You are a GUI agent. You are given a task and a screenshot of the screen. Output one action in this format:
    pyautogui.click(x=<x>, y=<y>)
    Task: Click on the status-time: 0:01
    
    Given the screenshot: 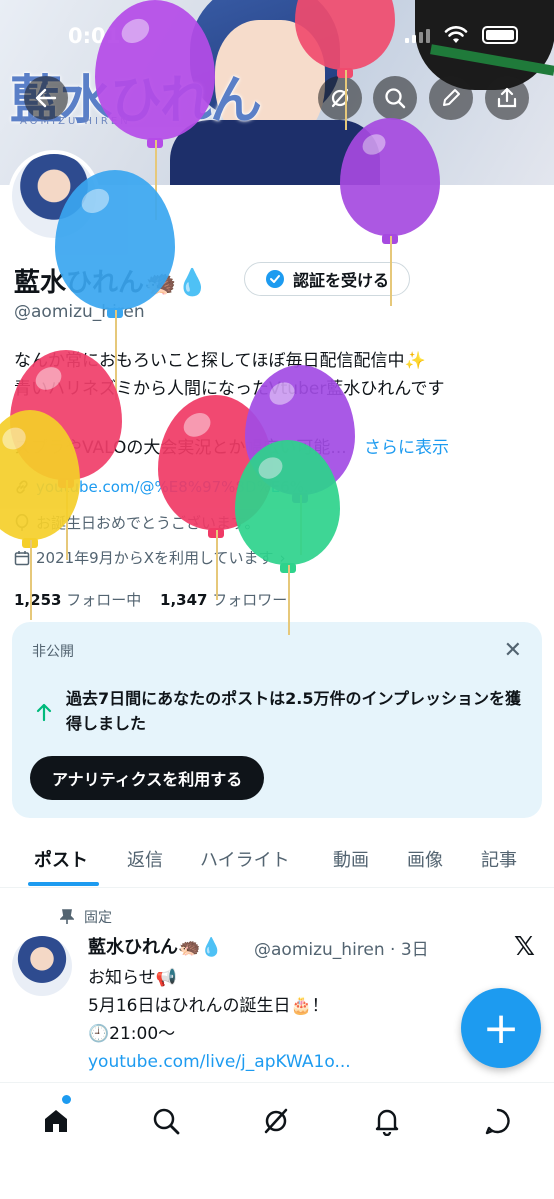 What is the action you would take?
    pyautogui.click(x=94, y=36)
    